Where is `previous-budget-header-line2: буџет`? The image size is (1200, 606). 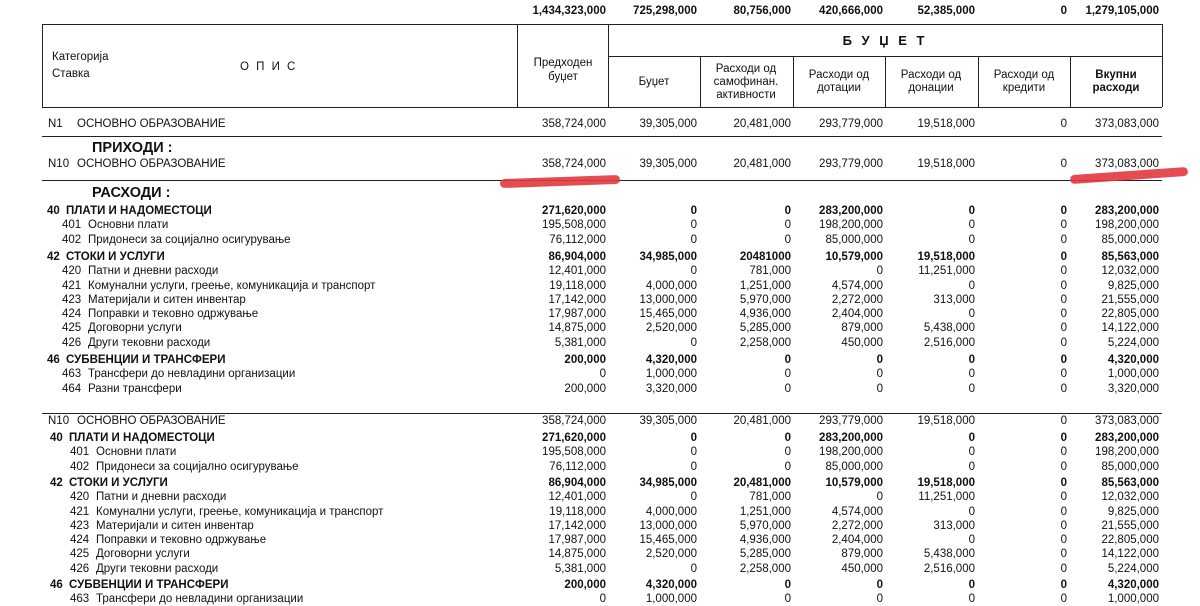 previous-budget-header-line2: буџет is located at coordinates (563, 77).